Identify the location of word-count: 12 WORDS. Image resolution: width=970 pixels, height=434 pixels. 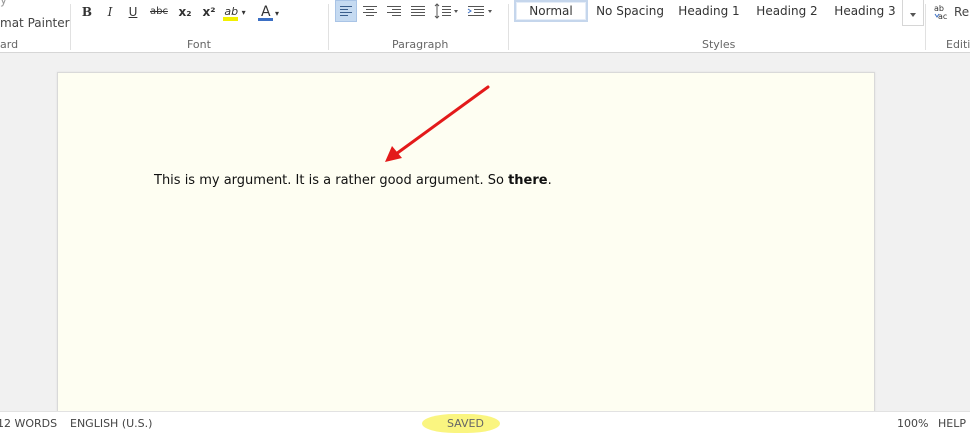
(28, 423).